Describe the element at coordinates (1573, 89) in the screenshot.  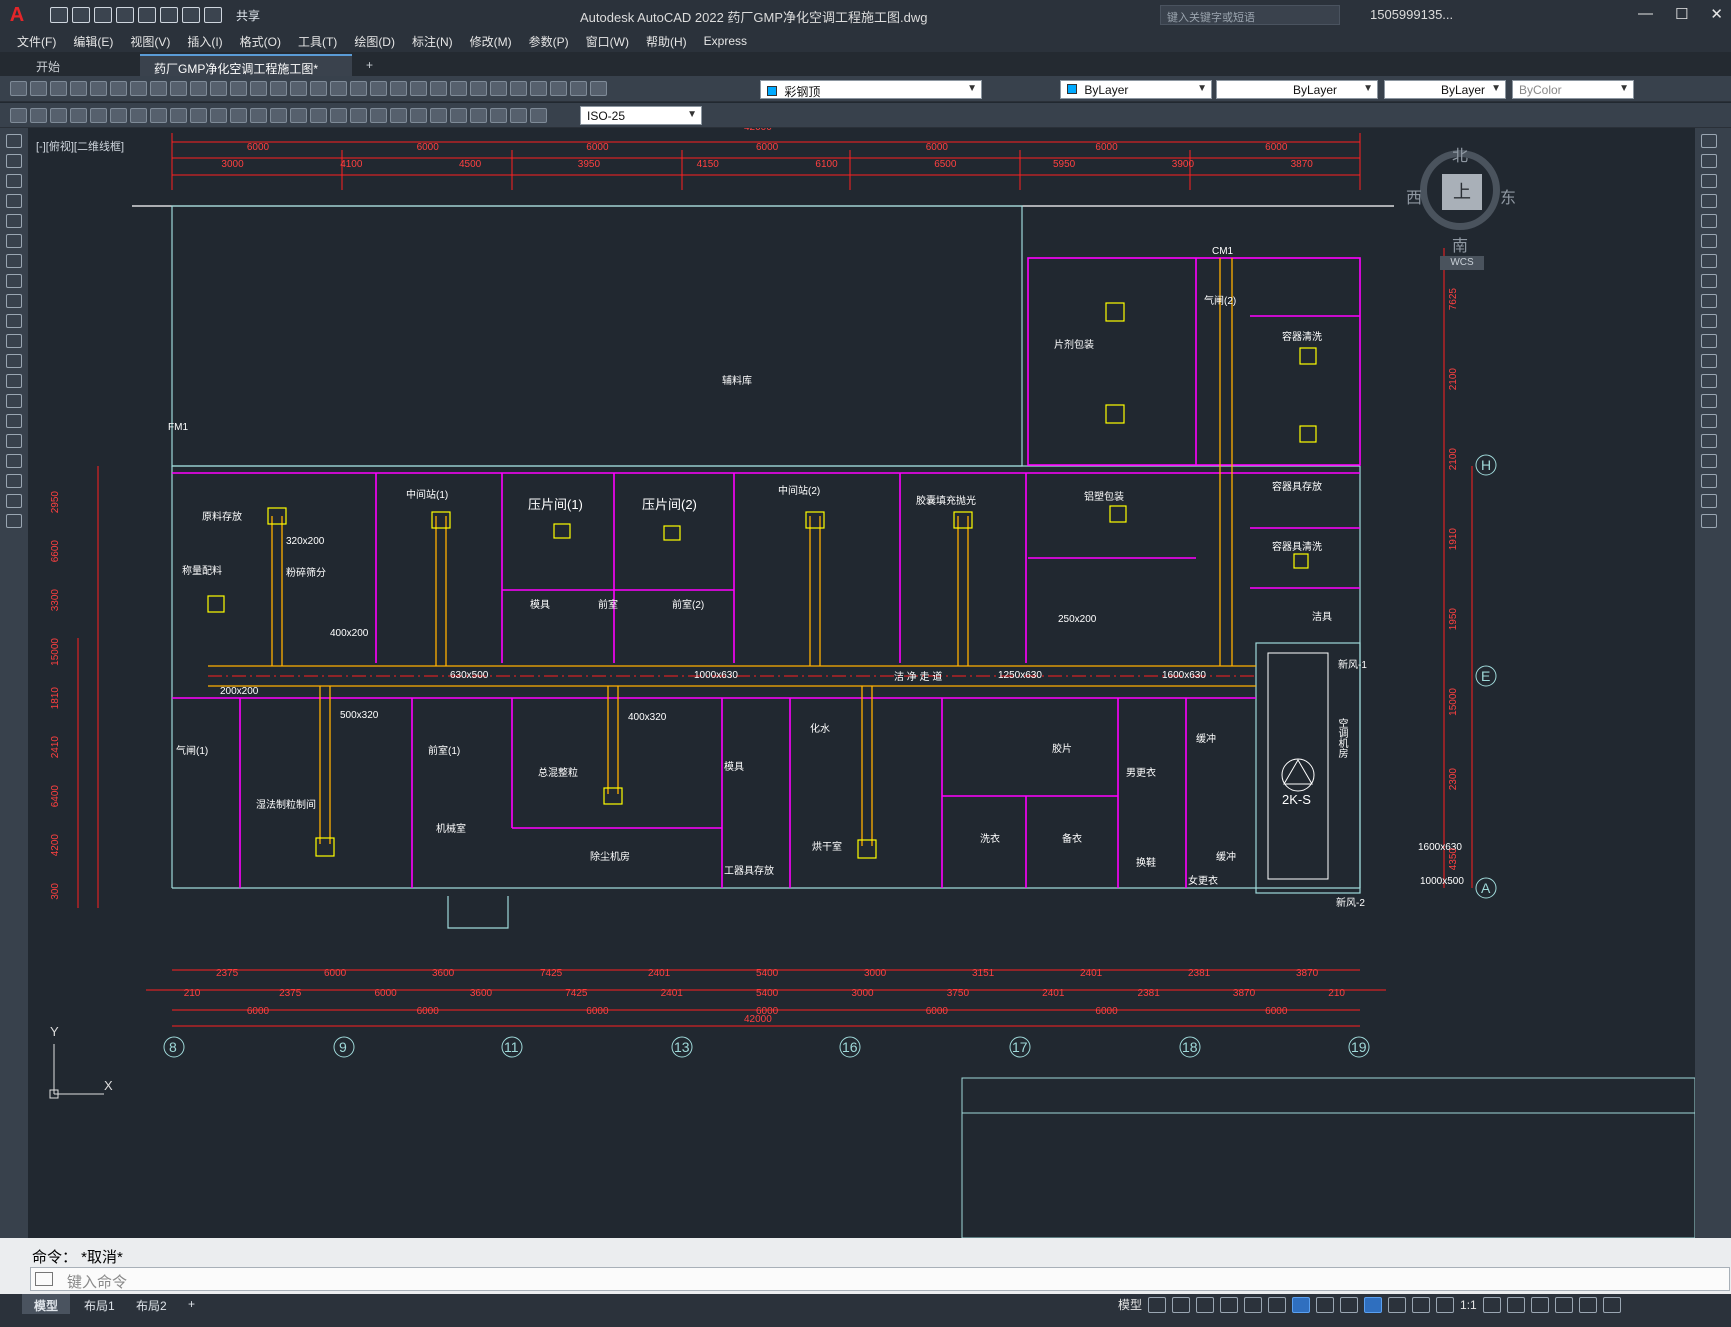
I see `plotstyle-combo: ByColor ▼` at that location.